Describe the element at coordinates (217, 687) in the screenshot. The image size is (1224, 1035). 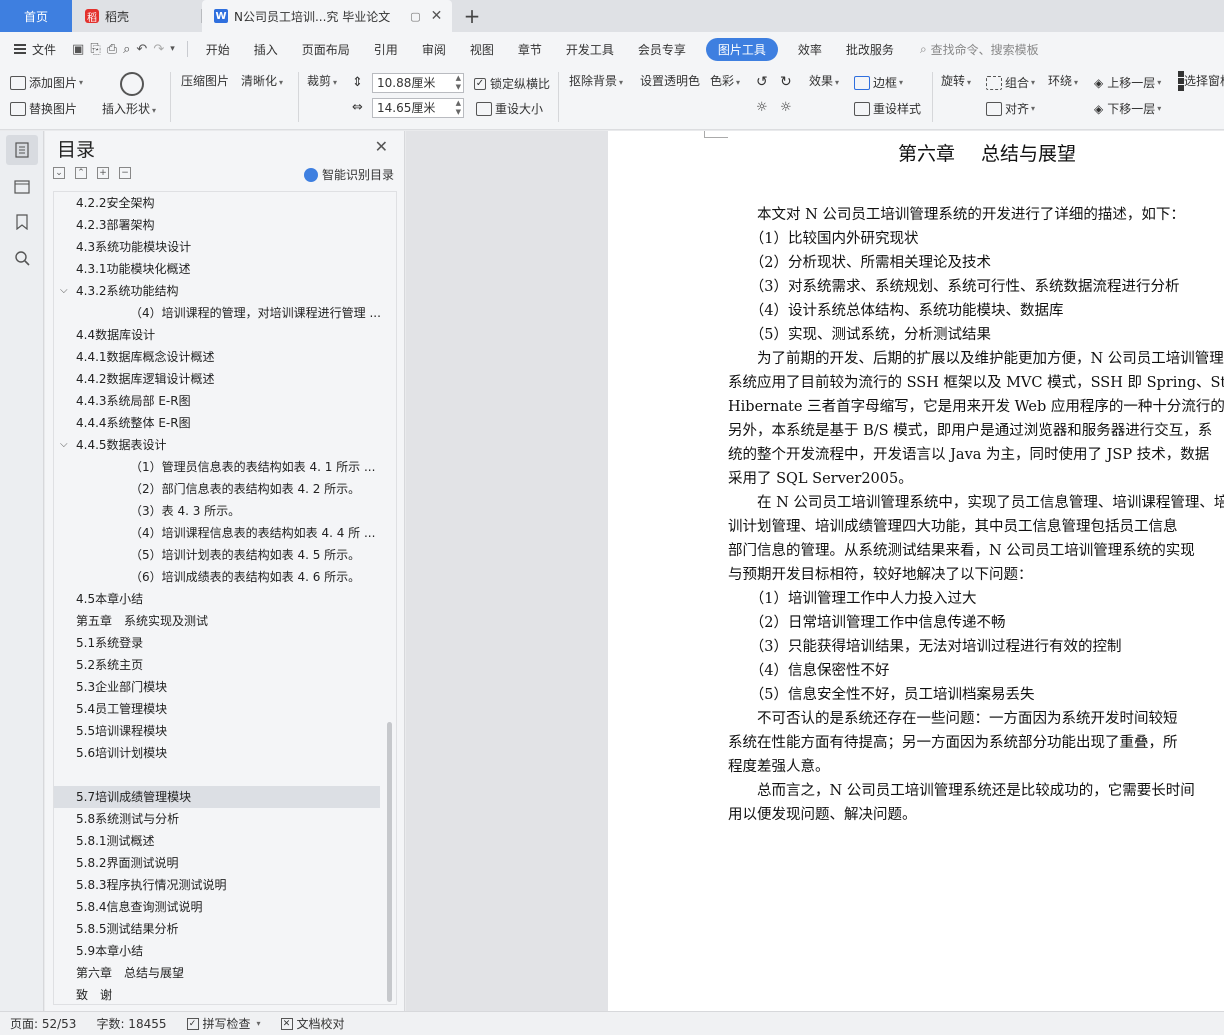
I see `toc-item: 5.3企业部门模块` at that location.